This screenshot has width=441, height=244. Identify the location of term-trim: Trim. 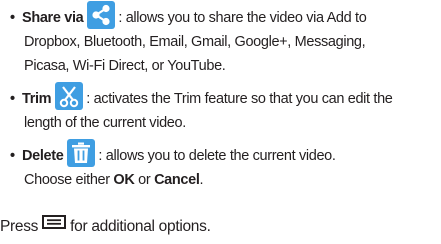
(37, 99).